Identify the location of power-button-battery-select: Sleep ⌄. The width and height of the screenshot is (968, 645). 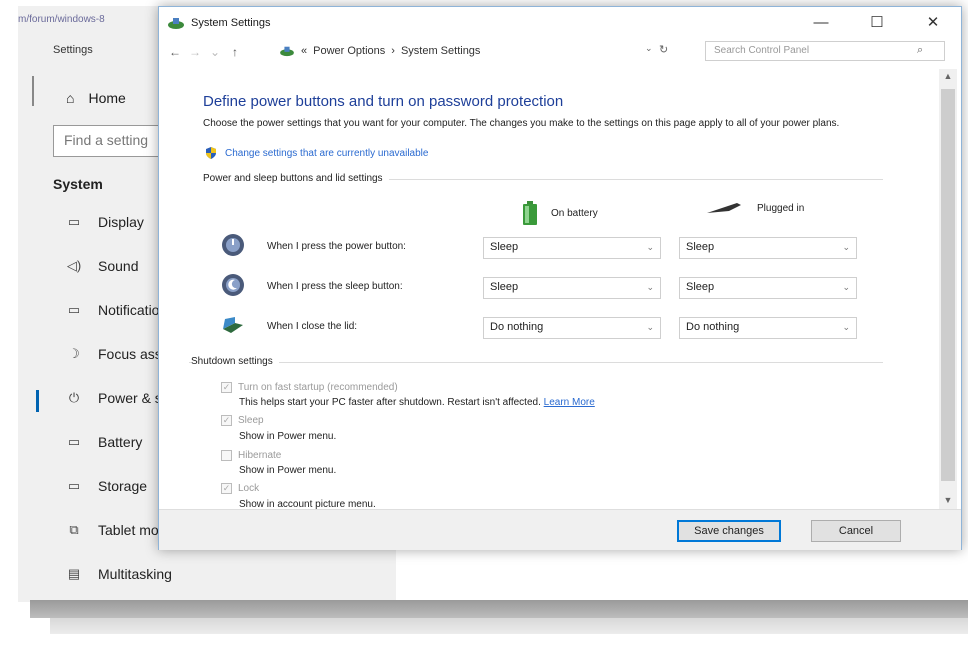
(572, 248).